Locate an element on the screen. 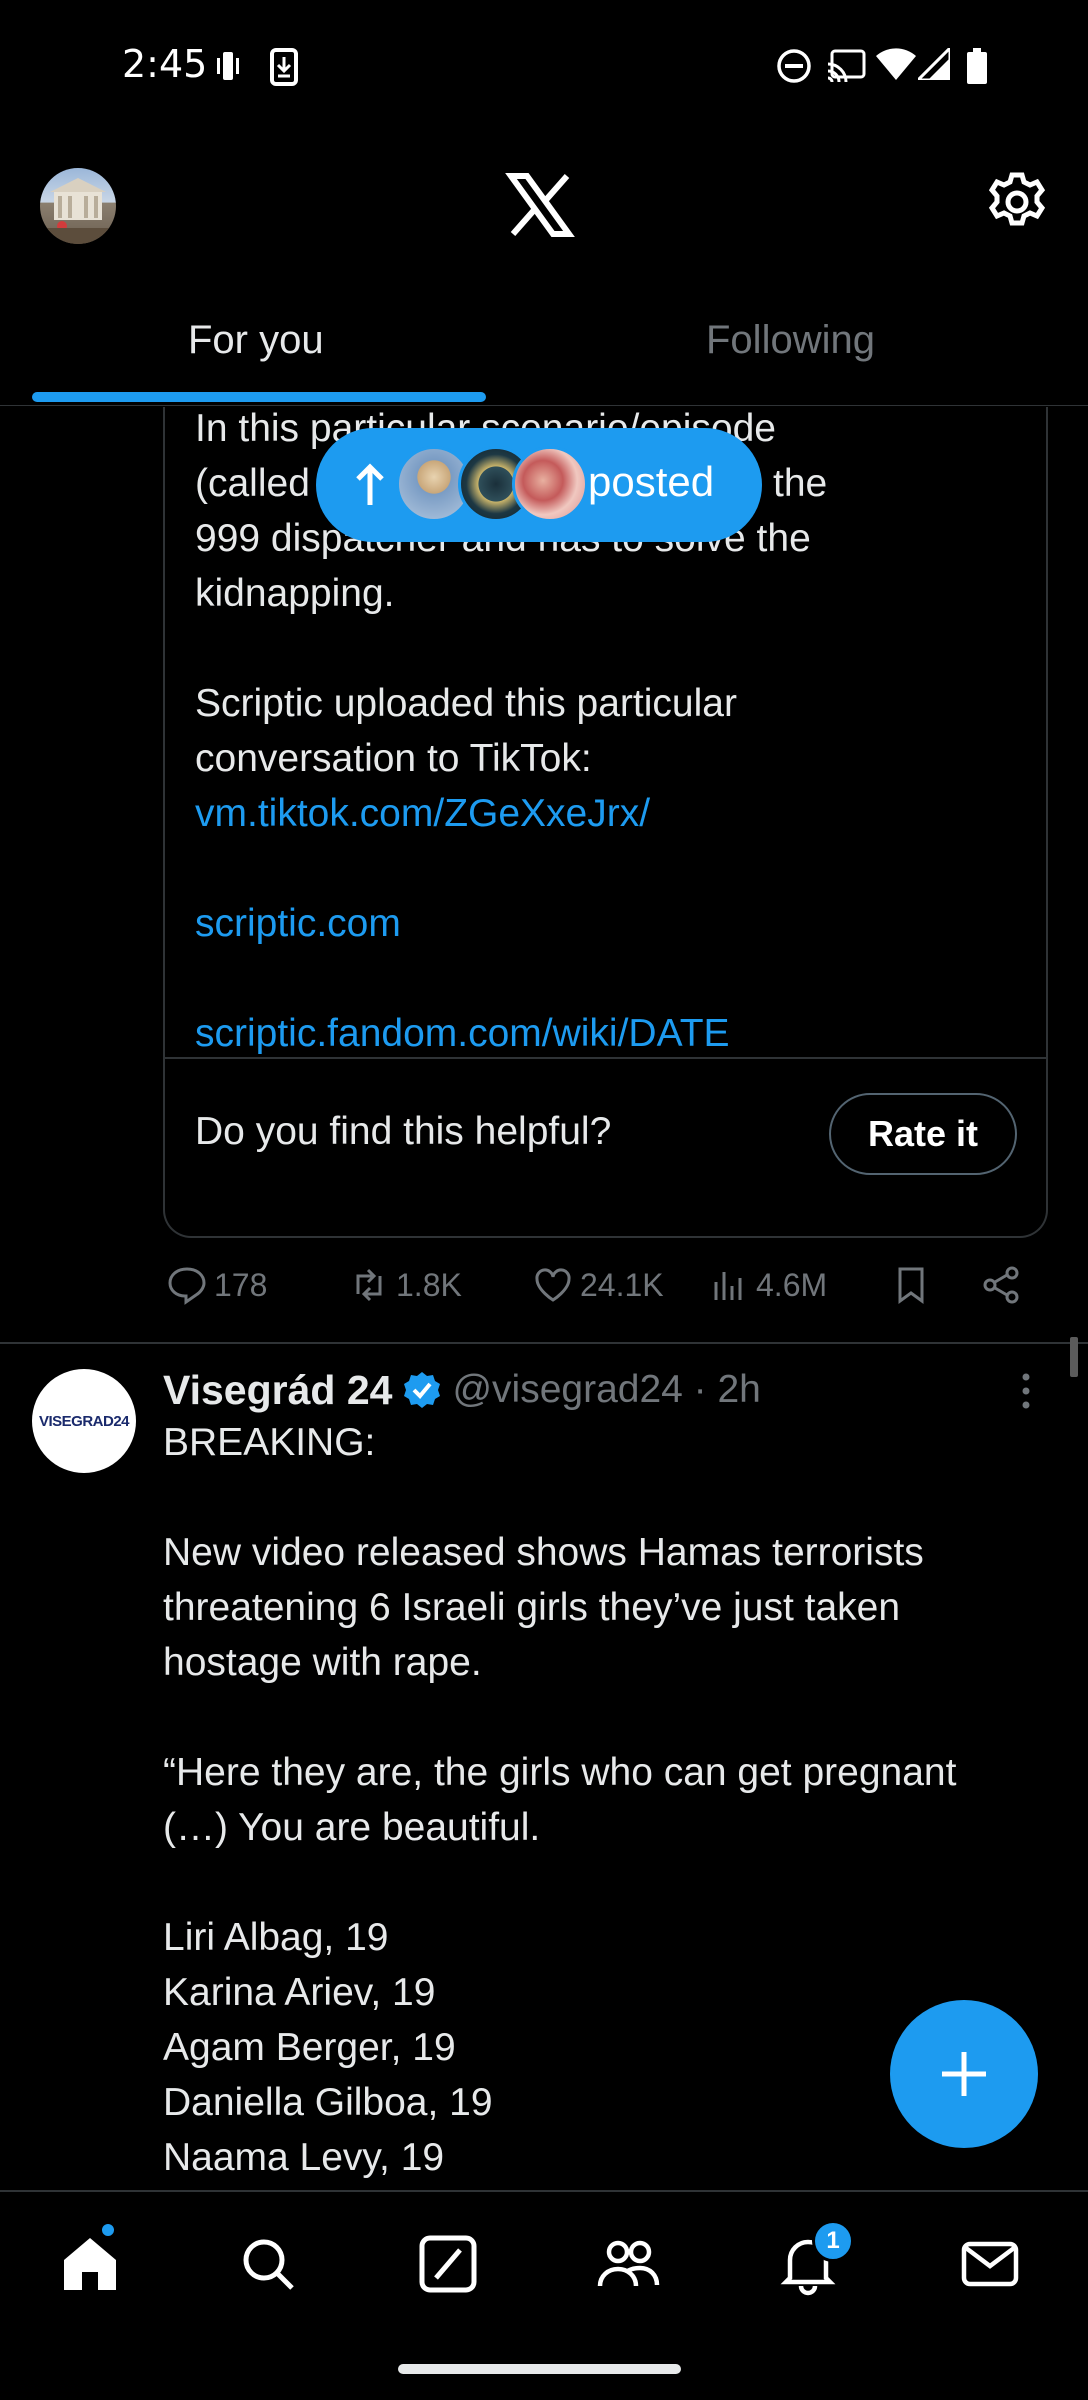 This screenshot has height=2400, width=1088. communities-icon is located at coordinates (628, 2263).